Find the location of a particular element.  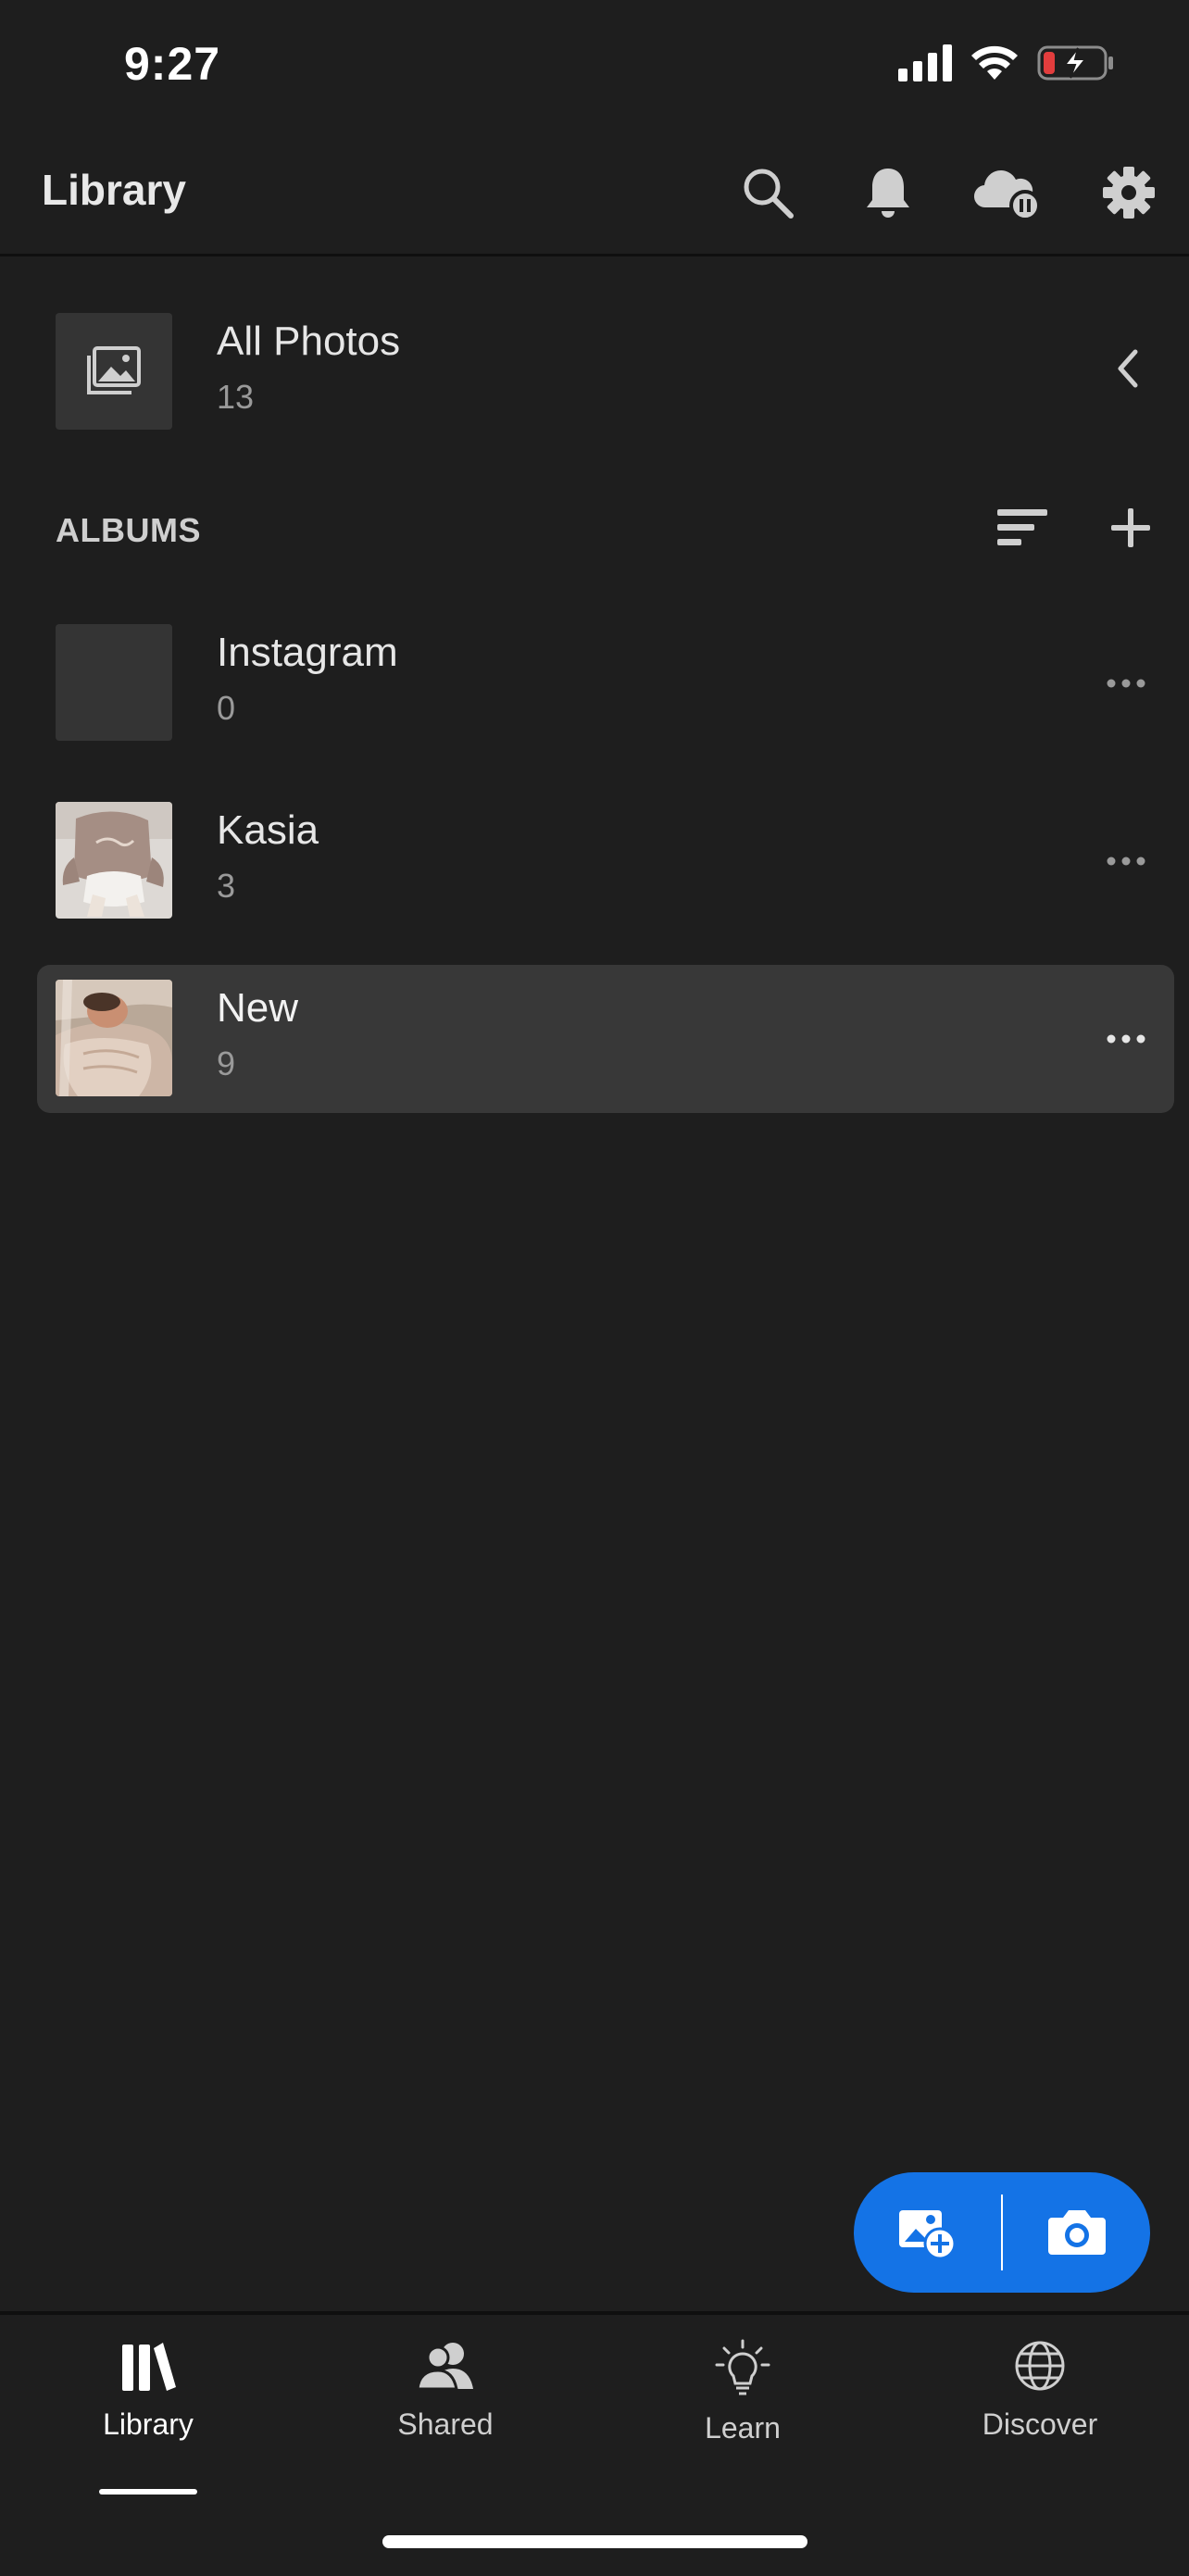

search-icon is located at coordinates (767, 192).